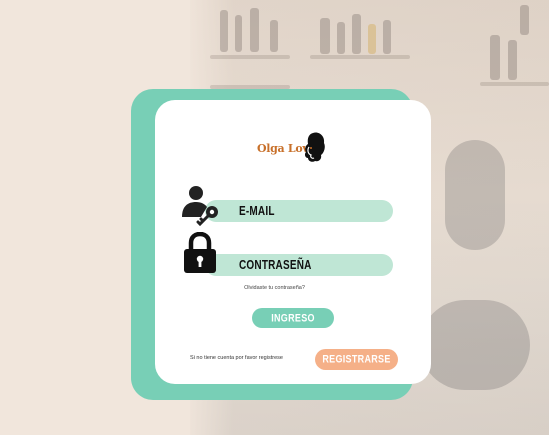  What do you see at coordinates (200, 206) in the screenshot?
I see `user-key-icon` at bounding box center [200, 206].